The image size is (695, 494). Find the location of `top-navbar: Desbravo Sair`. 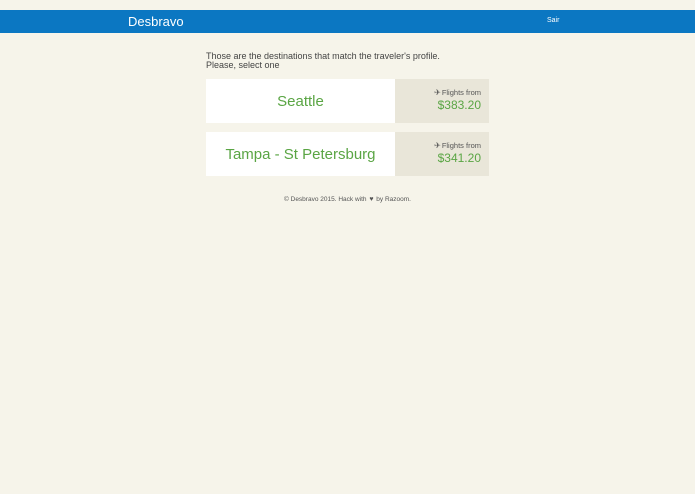

top-navbar: Desbravo Sair is located at coordinates (347, 21).